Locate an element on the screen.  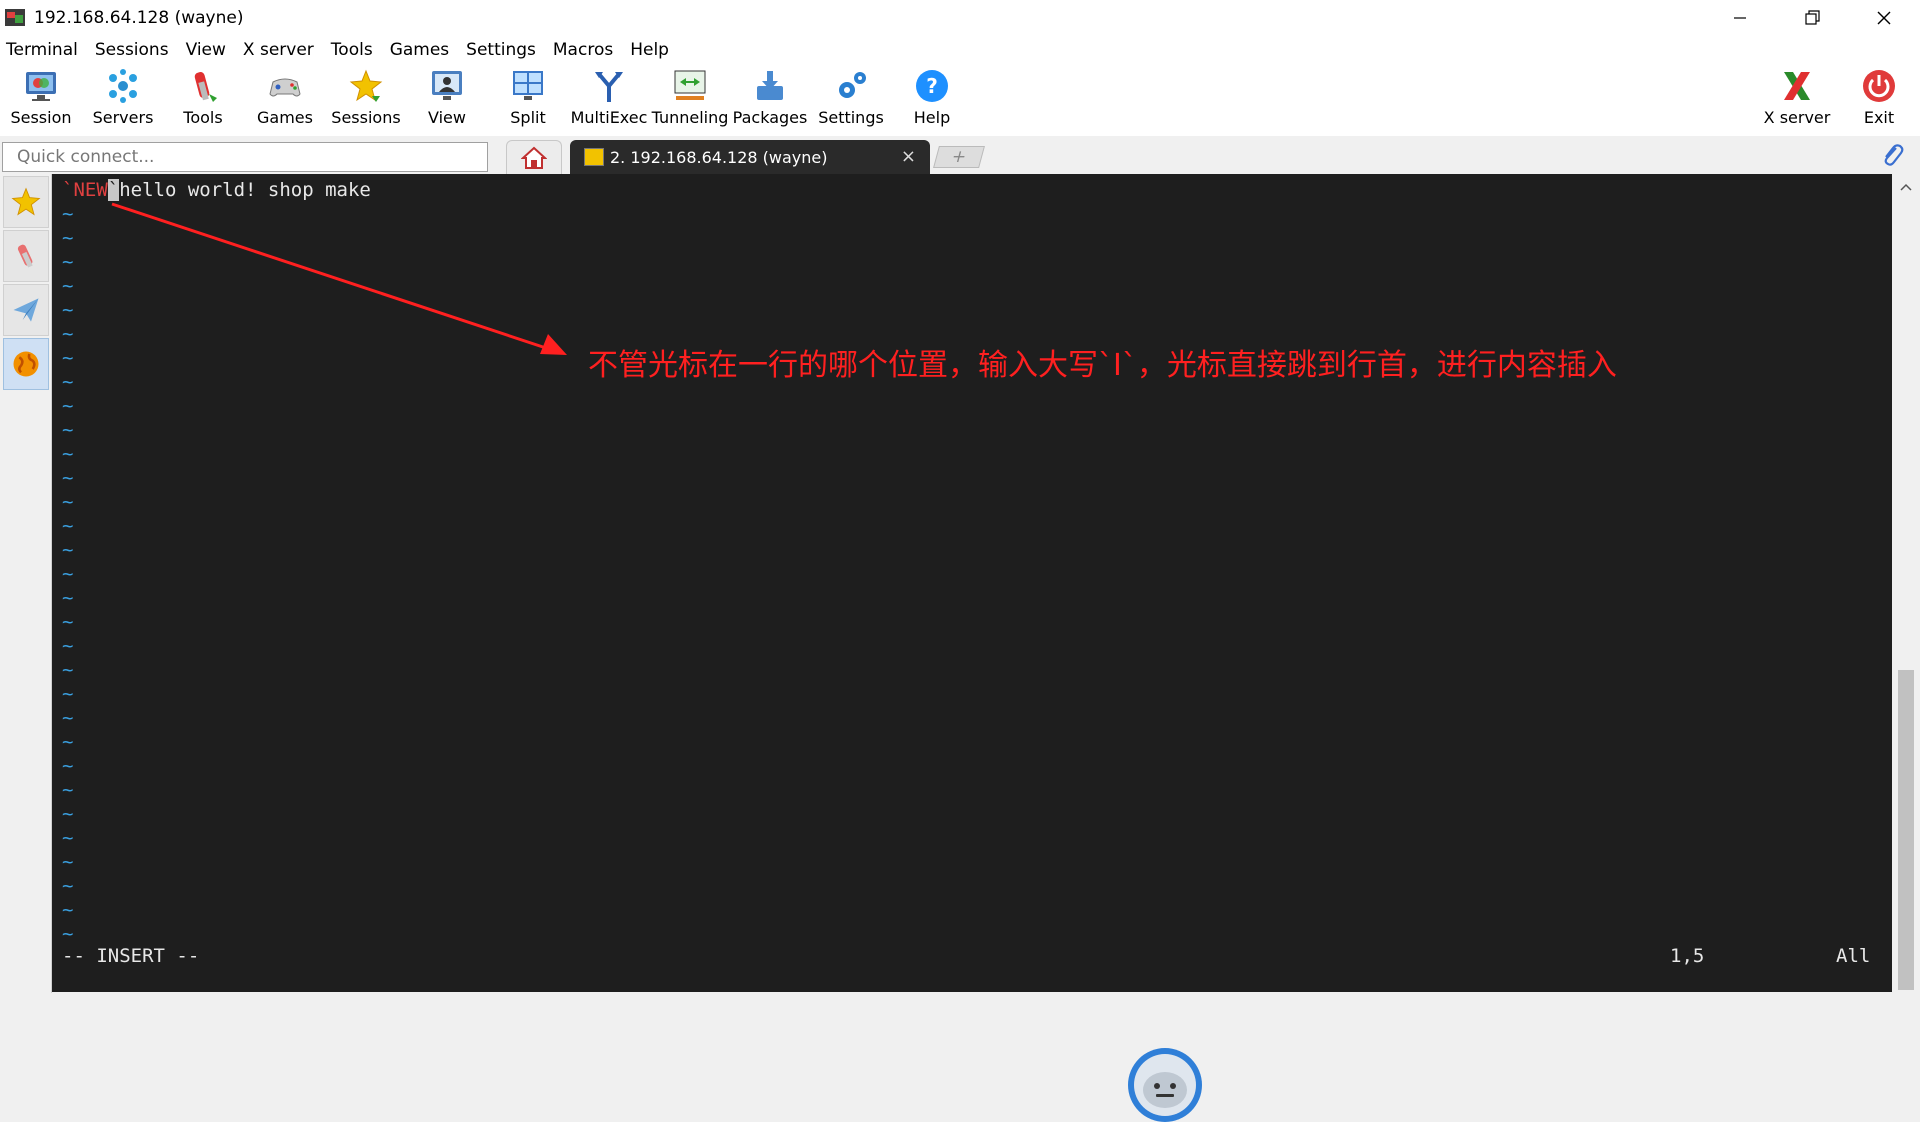
tab-close-icon: × is located at coordinates (908, 156).